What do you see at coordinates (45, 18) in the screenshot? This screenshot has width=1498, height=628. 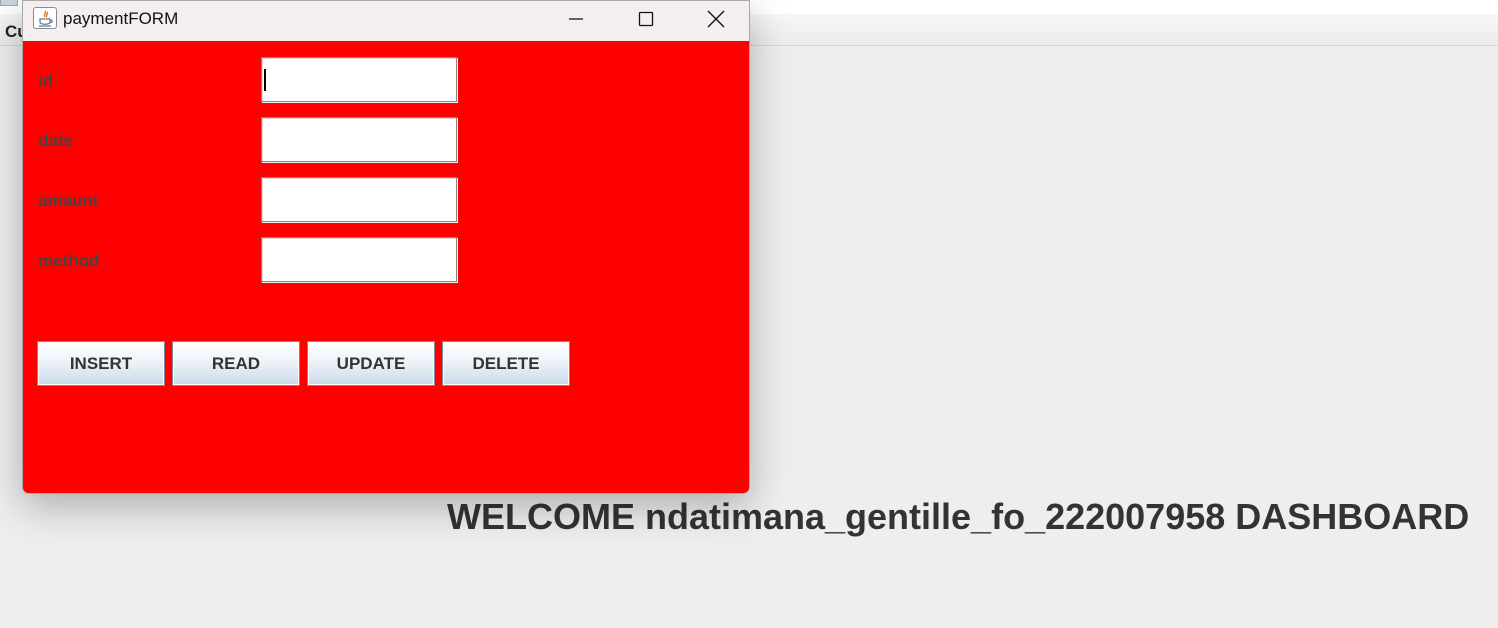 I see `java-icon` at bounding box center [45, 18].